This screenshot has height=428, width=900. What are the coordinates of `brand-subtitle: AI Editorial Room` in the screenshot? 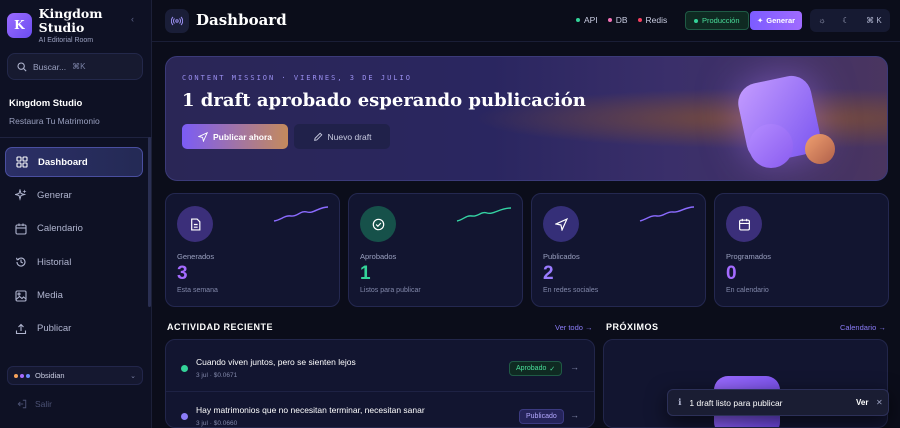 It's located at (66, 40).